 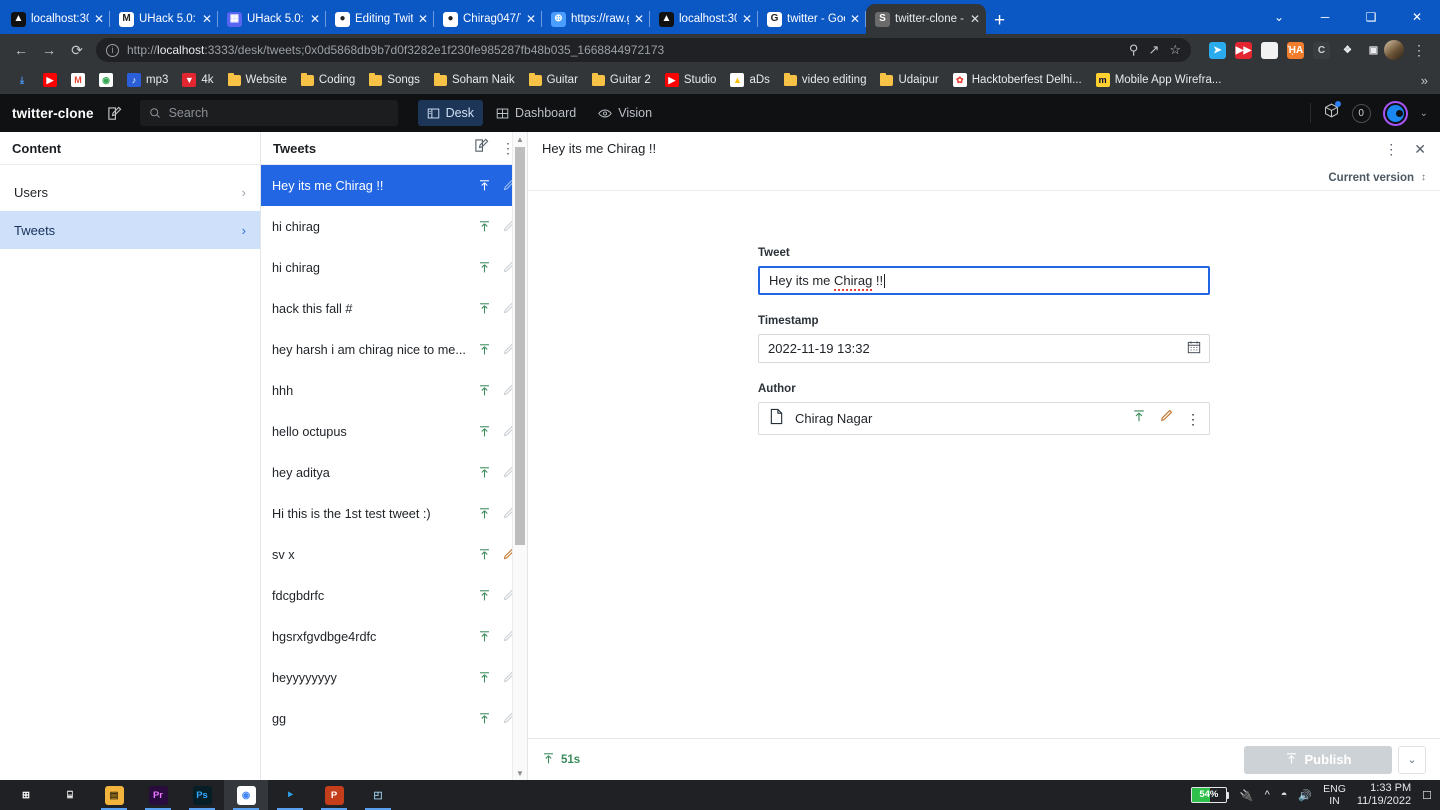 I want to click on telegram-extension: ➤, so click(x=1217, y=50).